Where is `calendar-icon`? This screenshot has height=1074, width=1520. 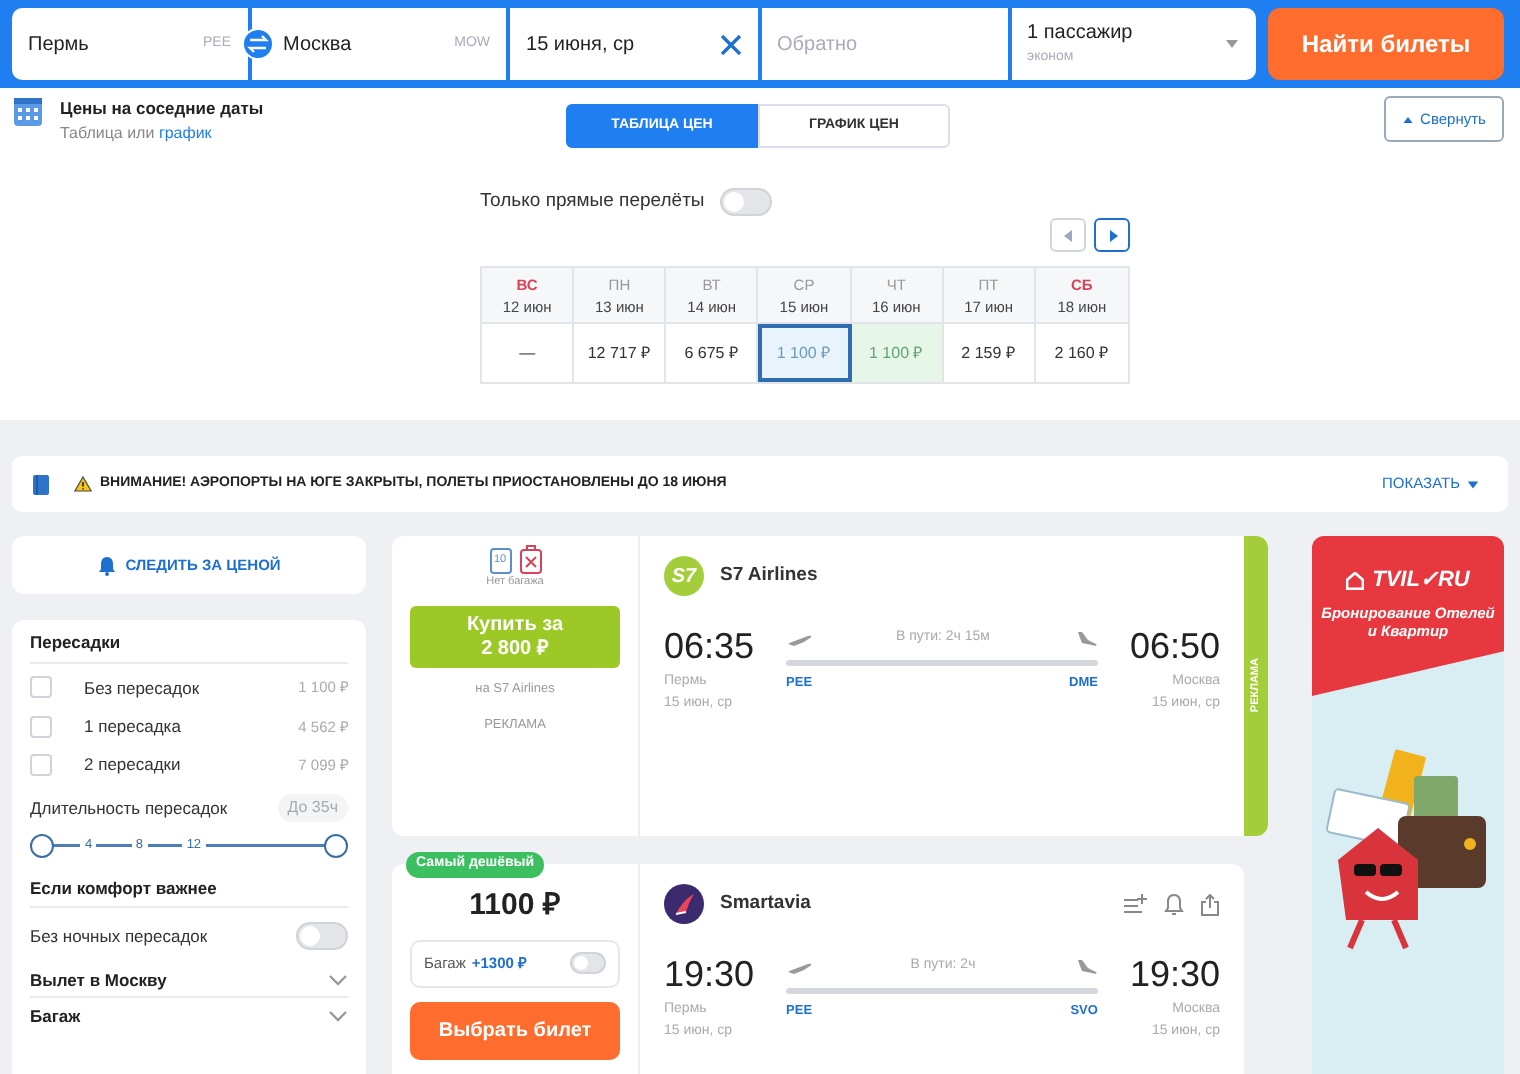
calendar-icon is located at coordinates (28, 112).